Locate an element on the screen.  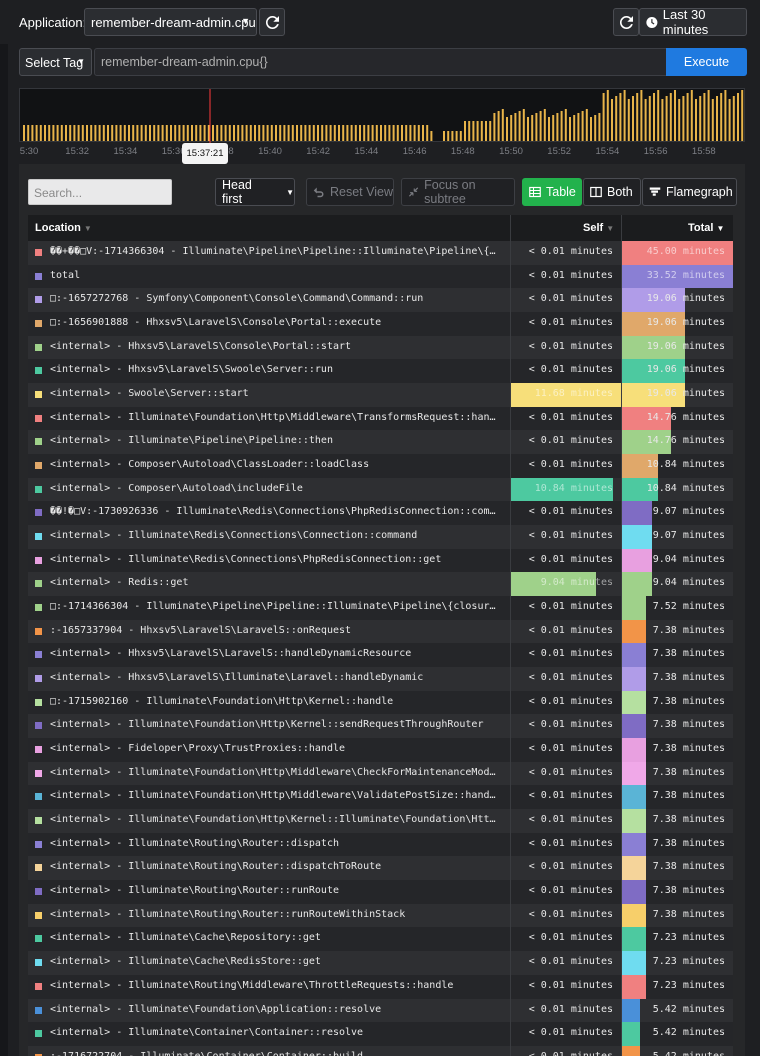
timeline-bars is located at coordinates (383, 116).